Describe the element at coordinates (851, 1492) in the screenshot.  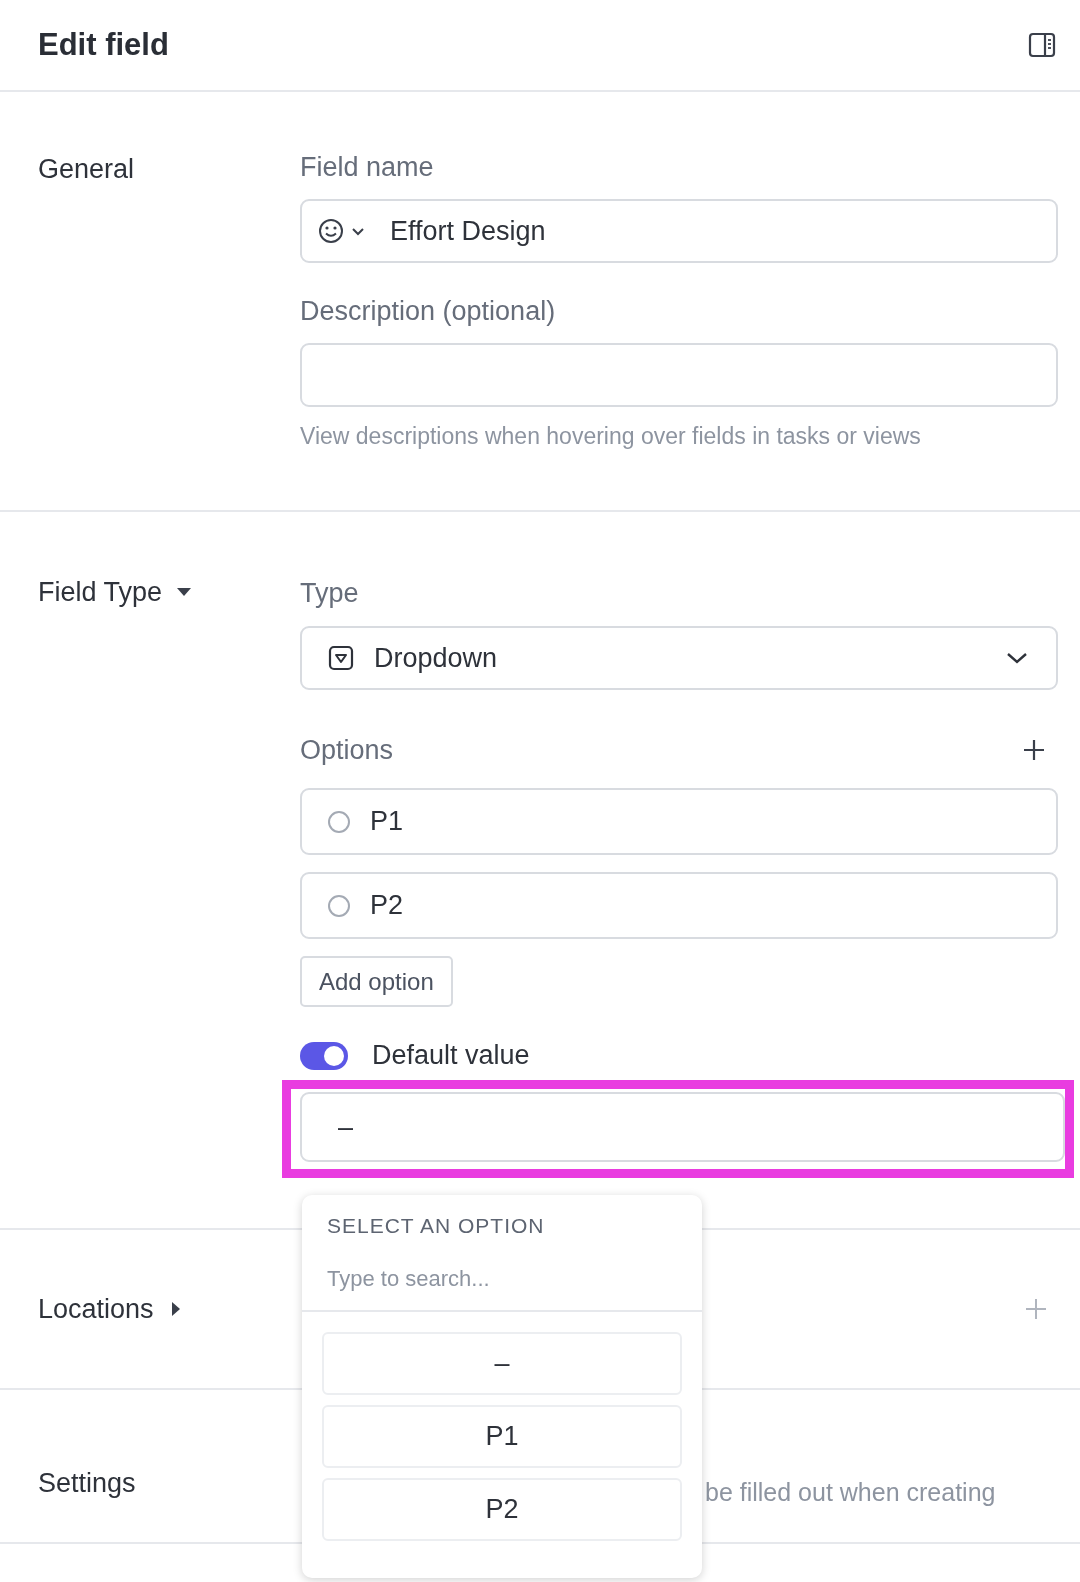
I see `settings-text: be filled out when creating` at that location.